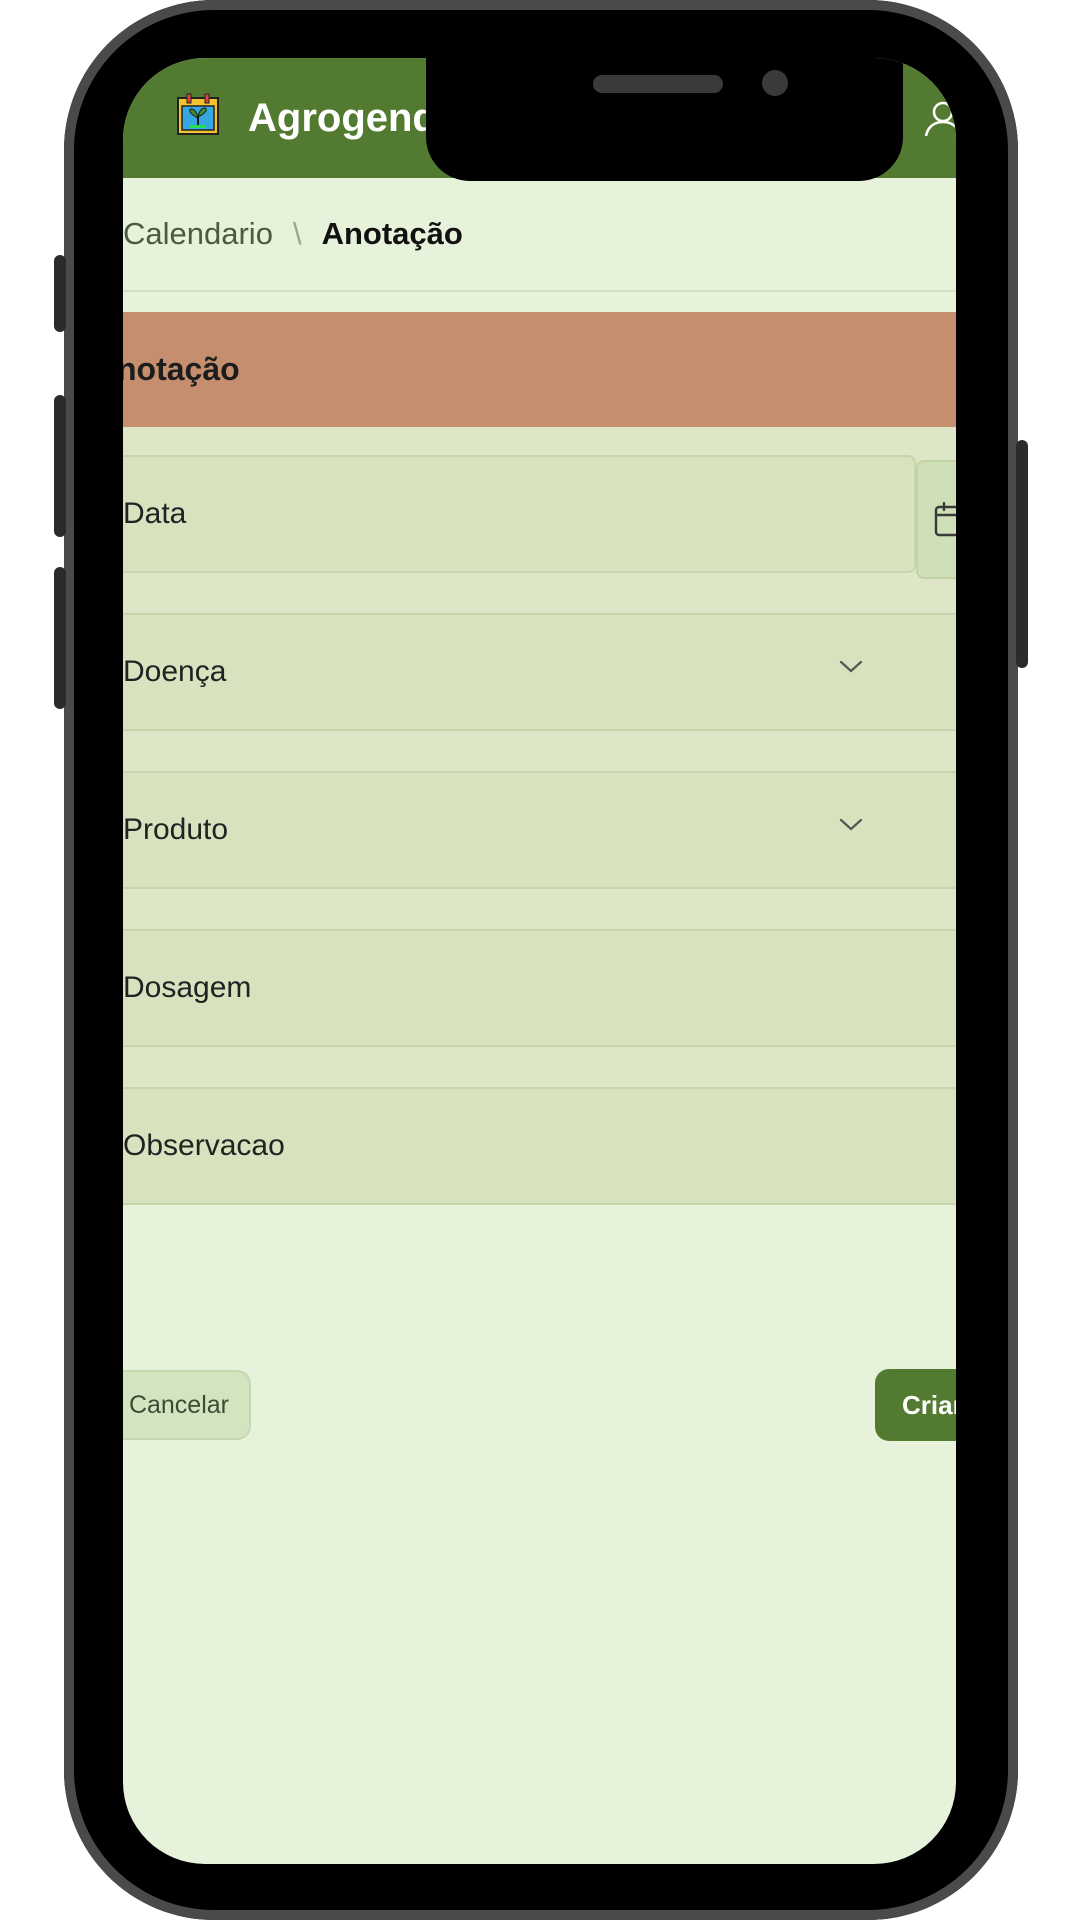  What do you see at coordinates (915, 1405) in the screenshot?
I see `create-button: Criar` at bounding box center [915, 1405].